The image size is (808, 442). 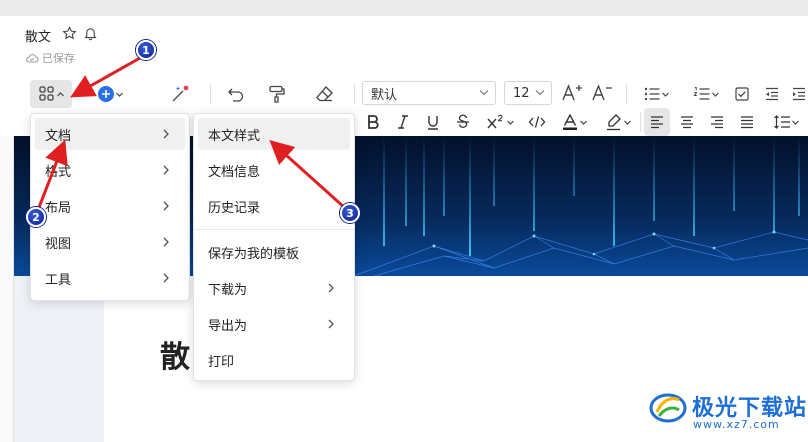 I want to click on menu-item-label: 视图, so click(x=58, y=244).